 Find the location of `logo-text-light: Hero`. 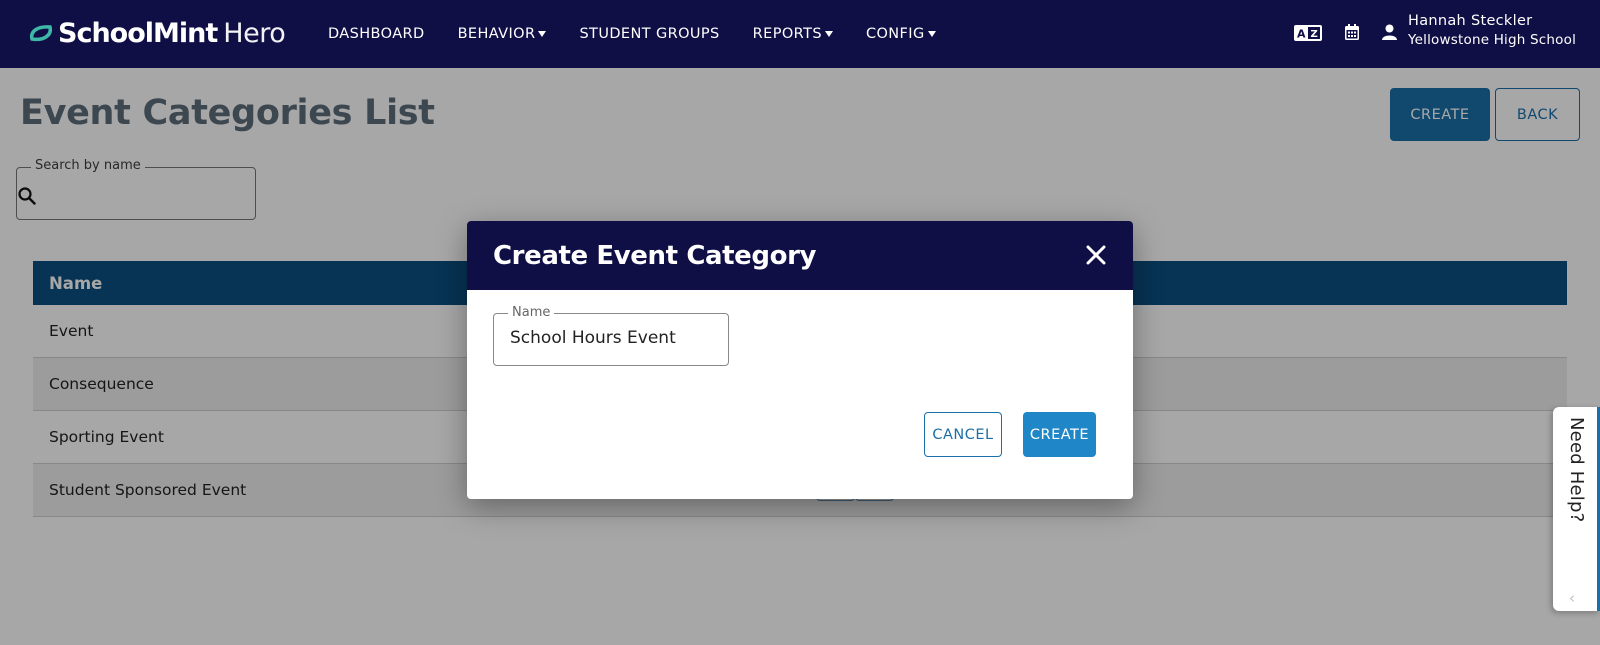

logo-text-light: Hero is located at coordinates (254, 33).